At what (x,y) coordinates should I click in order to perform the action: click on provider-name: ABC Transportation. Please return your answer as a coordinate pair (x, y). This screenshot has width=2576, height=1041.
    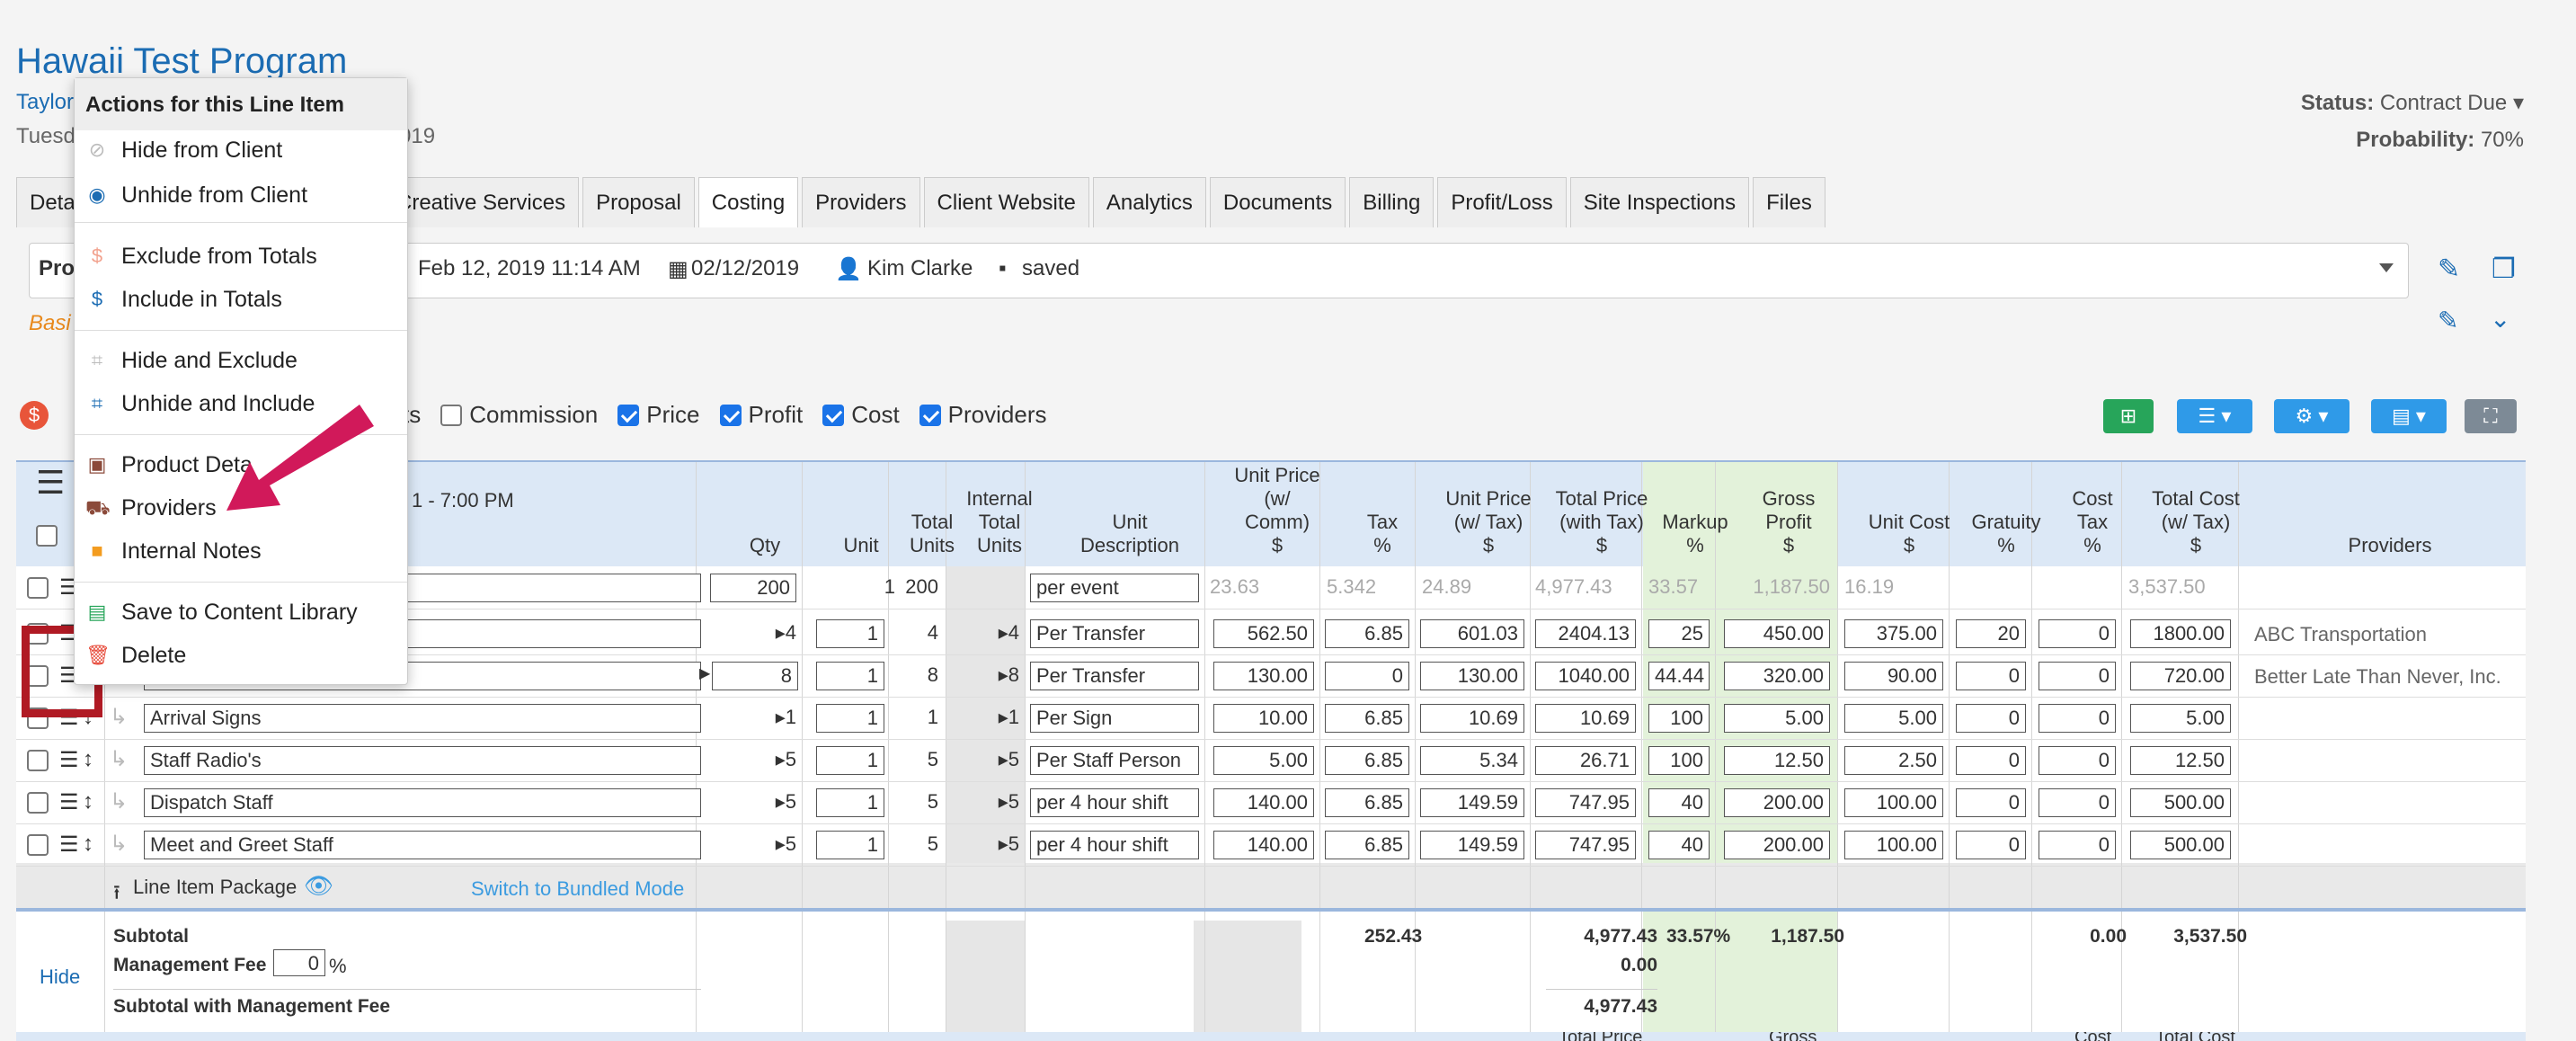
    Looking at the image, I should click on (2340, 634).